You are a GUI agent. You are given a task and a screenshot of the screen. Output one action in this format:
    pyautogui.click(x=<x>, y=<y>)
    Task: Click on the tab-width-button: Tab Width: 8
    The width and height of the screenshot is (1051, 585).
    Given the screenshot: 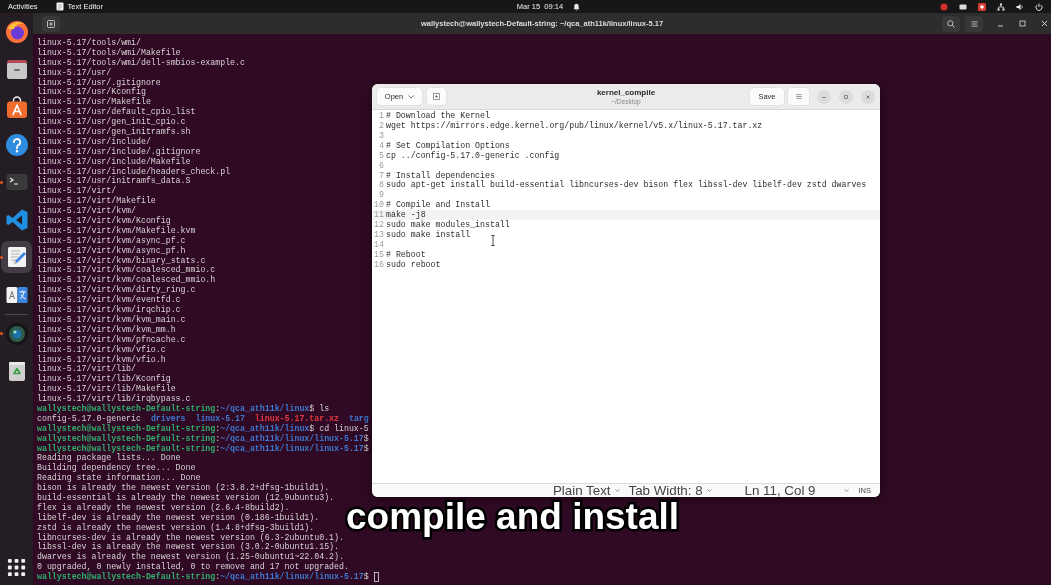 What is the action you would take?
    pyautogui.click(x=670, y=490)
    